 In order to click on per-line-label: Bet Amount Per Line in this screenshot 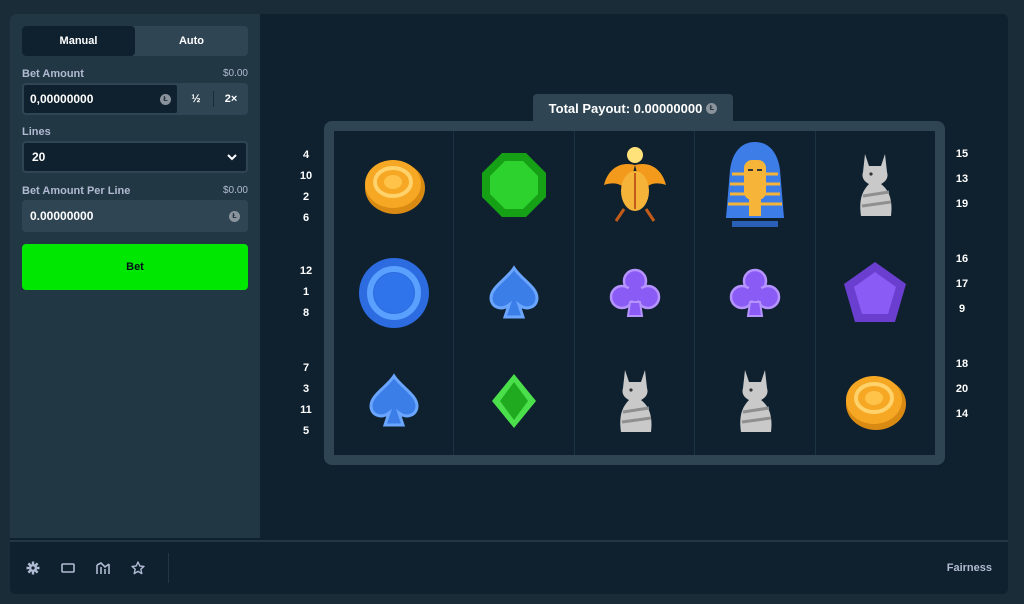, I will do `click(76, 191)`.